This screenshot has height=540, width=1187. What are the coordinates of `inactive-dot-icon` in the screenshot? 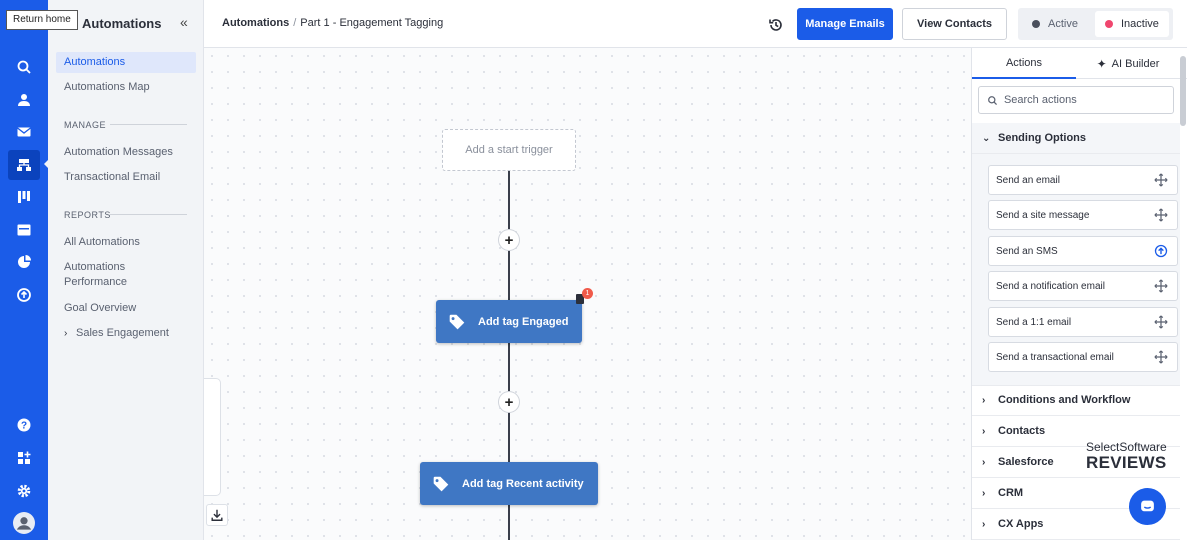 It's located at (1109, 24).